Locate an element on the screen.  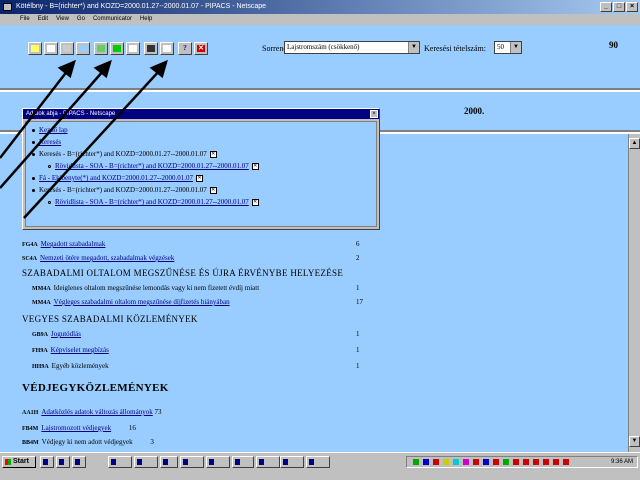
system-tray: 9:36 AM is located at coordinates (522, 462).